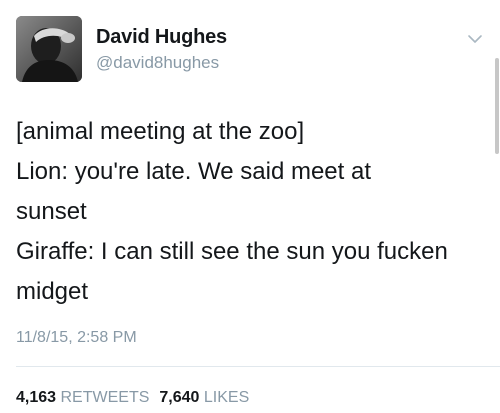 Image resolution: width=500 pixels, height=413 pixels. I want to click on avatar-photo, so click(49, 49).